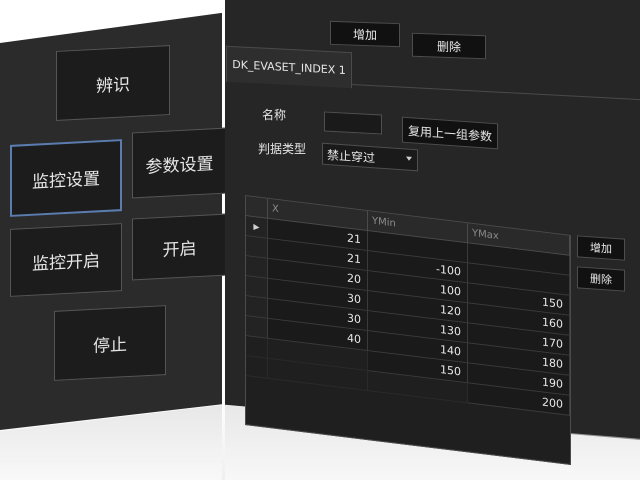 This screenshot has width=640, height=480. What do you see at coordinates (66, 260) in the screenshot?
I see `monitor-open-button: 监控开启` at bounding box center [66, 260].